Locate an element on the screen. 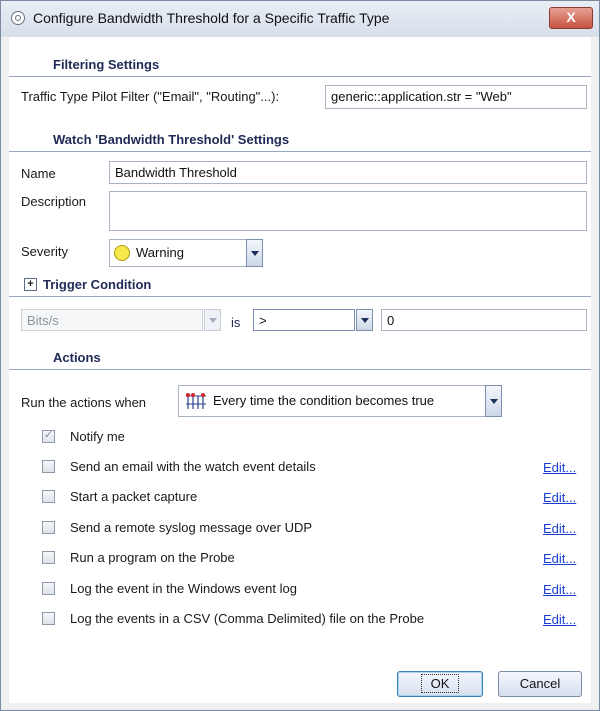  name-input: Bandwidth Threshold is located at coordinates (348, 172).